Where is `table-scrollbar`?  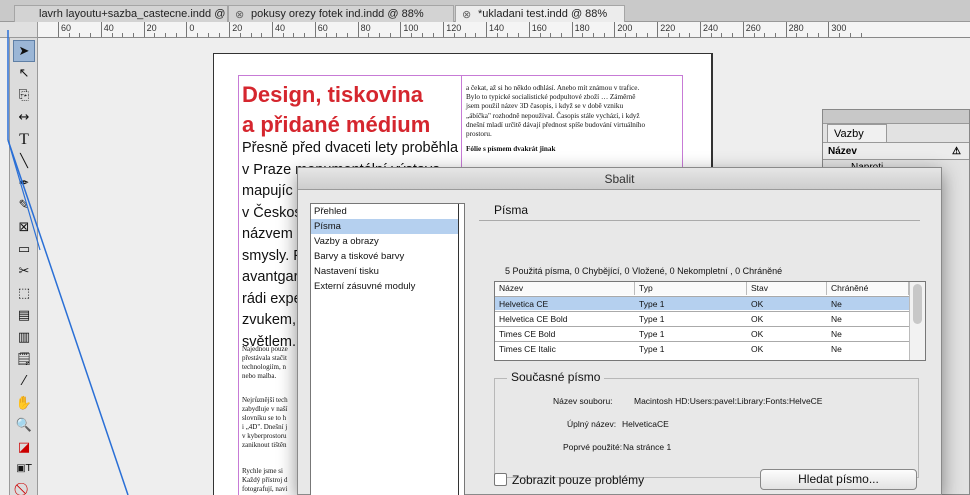
table-scrollbar is located at coordinates (917, 321).